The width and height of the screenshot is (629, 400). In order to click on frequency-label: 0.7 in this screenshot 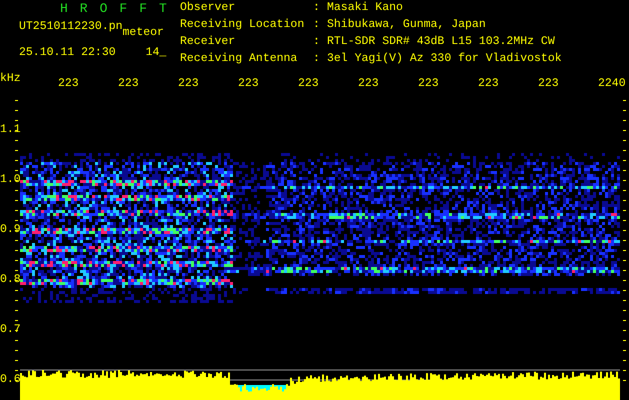, I will do `click(10, 330)`.